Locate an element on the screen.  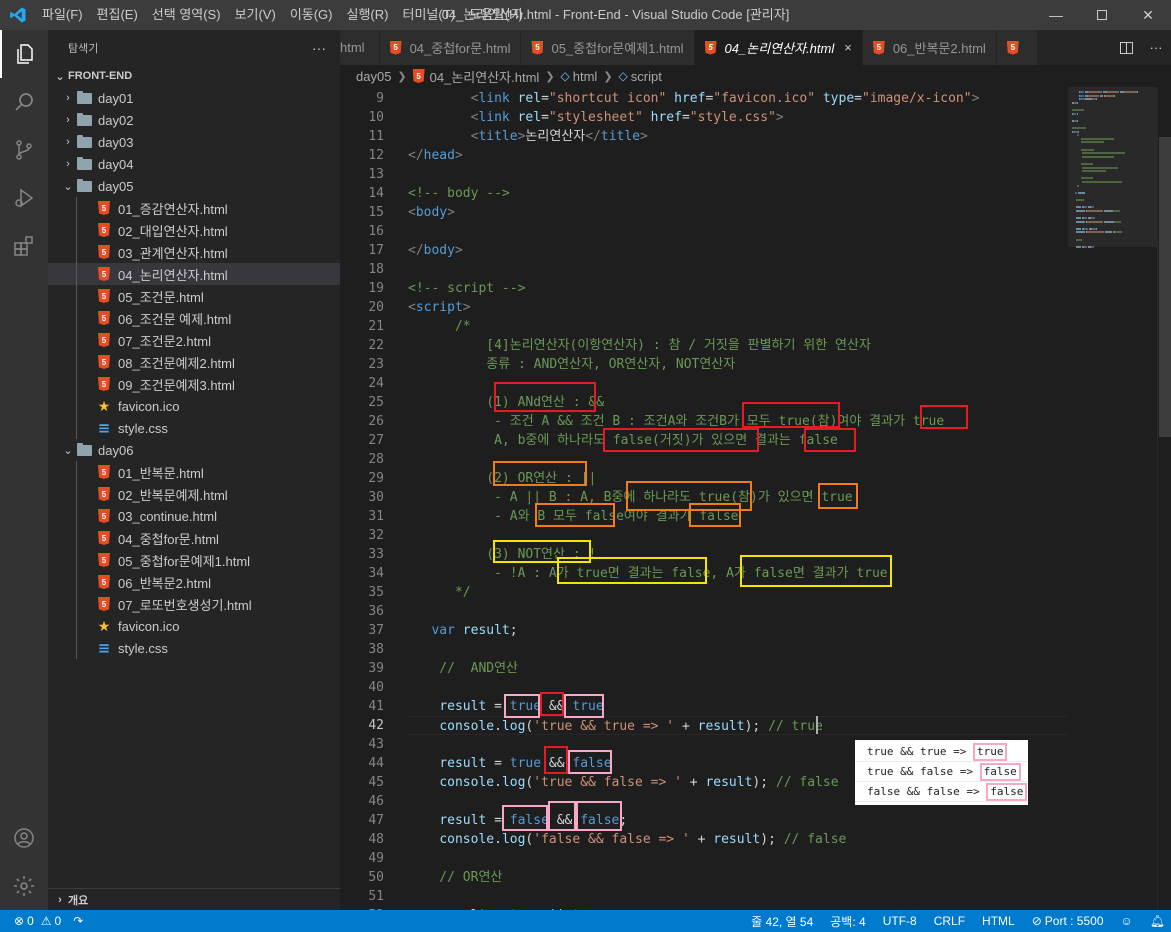
search-icon is located at coordinates (24, 102).